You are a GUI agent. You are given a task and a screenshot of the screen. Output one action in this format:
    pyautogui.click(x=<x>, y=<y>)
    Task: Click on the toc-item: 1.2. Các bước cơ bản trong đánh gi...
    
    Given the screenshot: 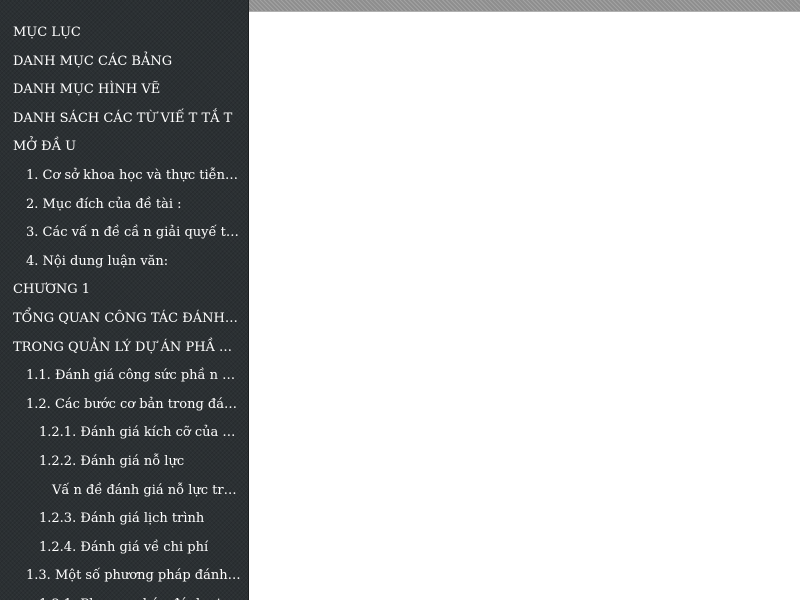 What is the action you would take?
    pyautogui.click(x=124, y=405)
    